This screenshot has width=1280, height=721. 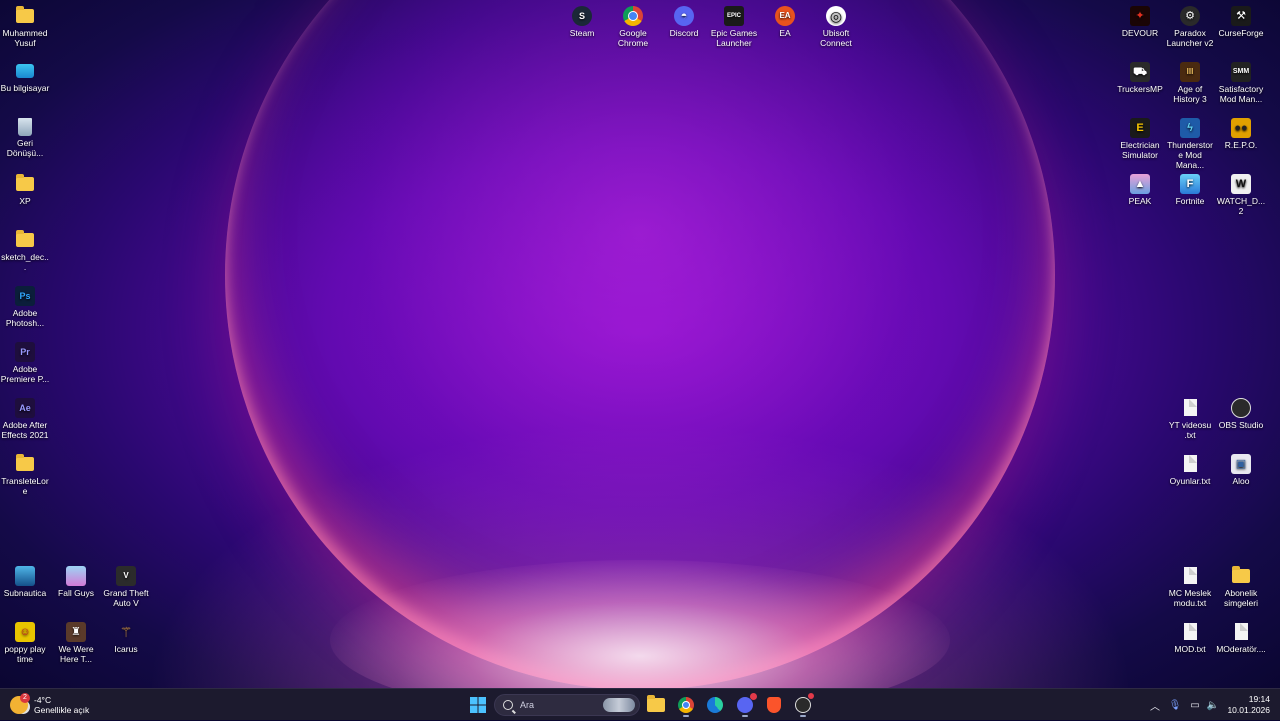 What do you see at coordinates (126, 576) in the screenshot?
I see `gta-v-icon: V` at bounding box center [126, 576].